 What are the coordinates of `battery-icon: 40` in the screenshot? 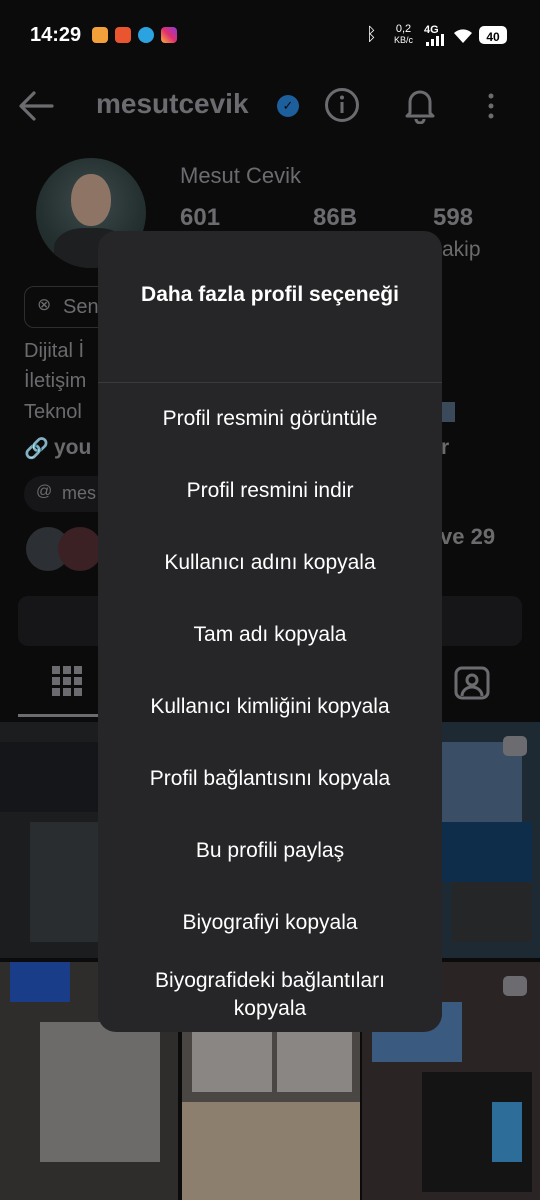 It's located at (493, 35).